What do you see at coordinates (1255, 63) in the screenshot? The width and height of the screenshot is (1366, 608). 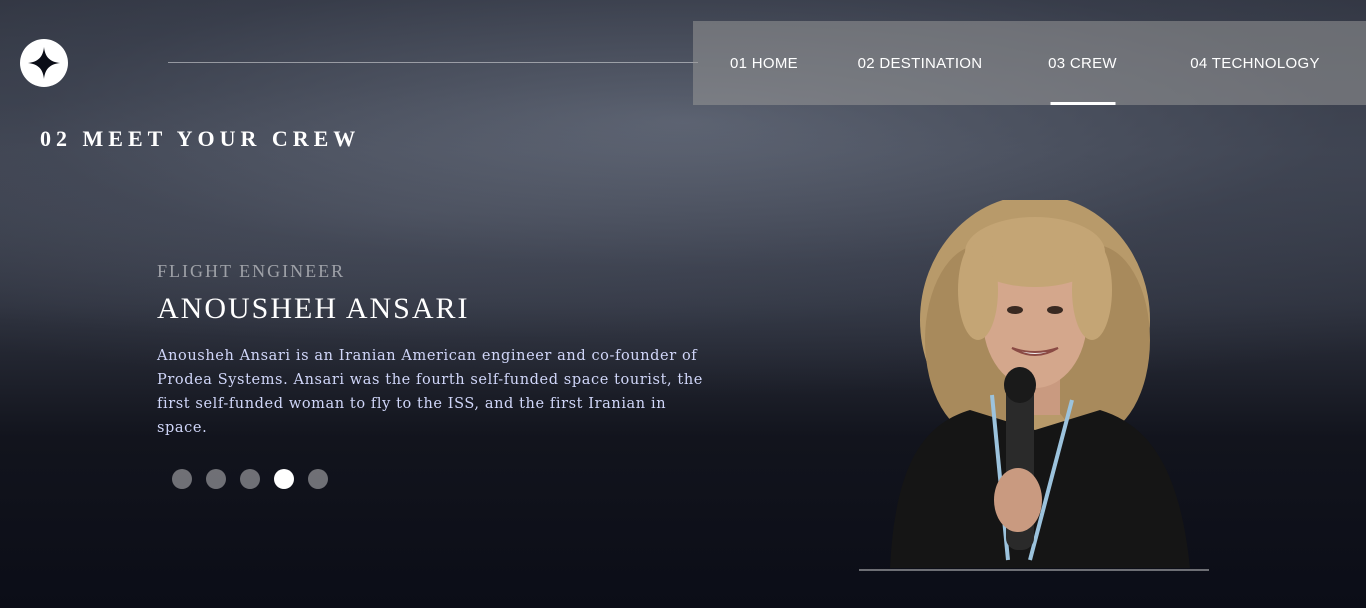 I see `nav-technology: 04 TECHNOLOGY` at bounding box center [1255, 63].